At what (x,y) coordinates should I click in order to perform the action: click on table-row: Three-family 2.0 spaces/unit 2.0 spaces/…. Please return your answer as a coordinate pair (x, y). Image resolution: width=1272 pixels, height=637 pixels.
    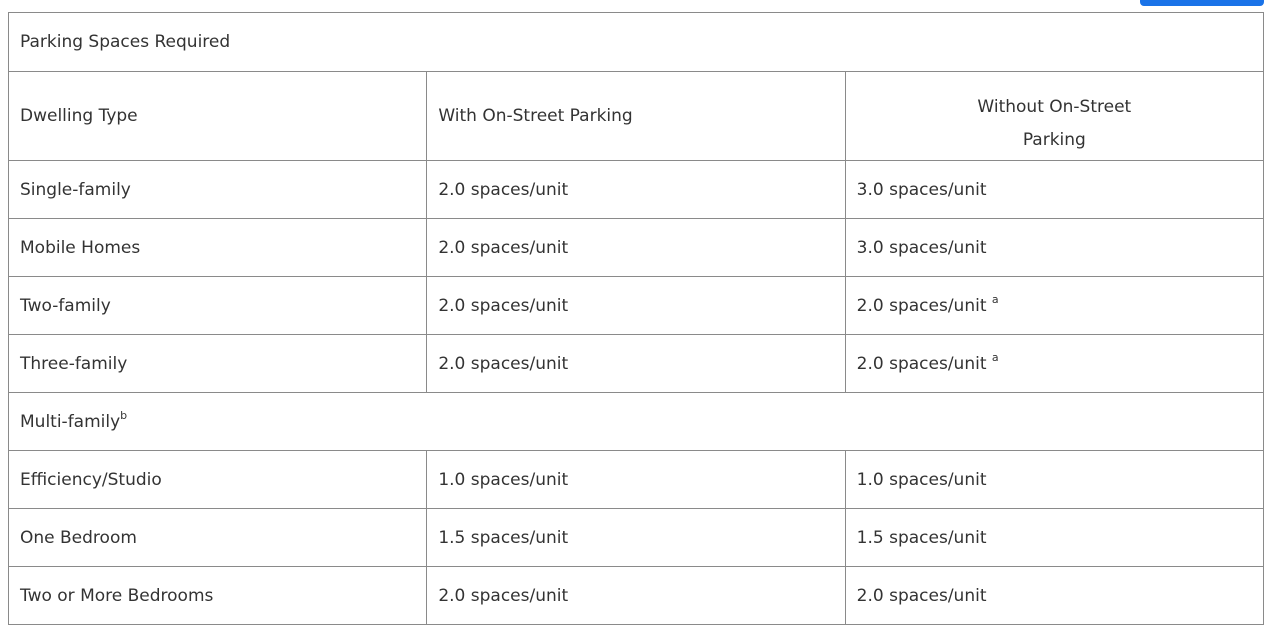
    Looking at the image, I should click on (636, 363).